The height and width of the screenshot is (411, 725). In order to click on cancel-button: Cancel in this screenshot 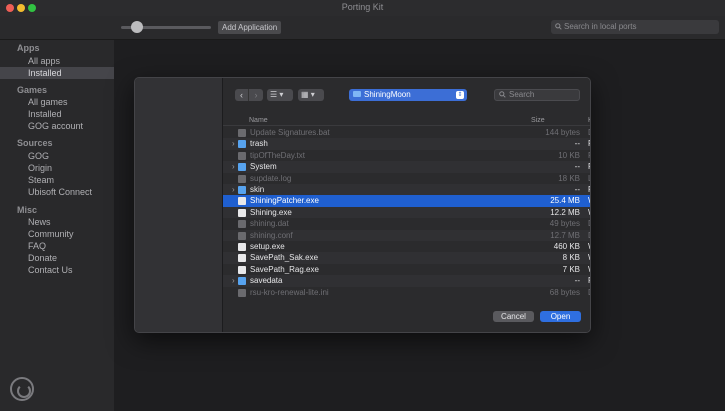, I will do `click(513, 316)`.